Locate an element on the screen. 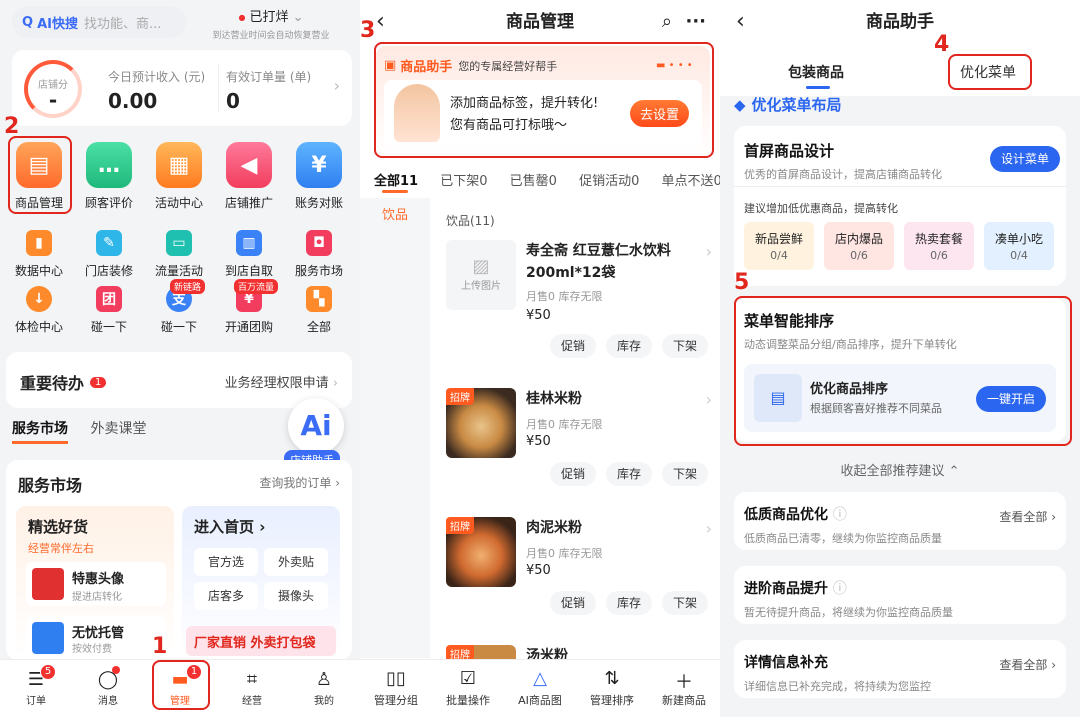 The height and width of the screenshot is (717, 1080). featured-goods-card: 精选好货 经营常伴左右 特惠头像 提进店转化 无忧托管 按效付费 is located at coordinates (95, 582).